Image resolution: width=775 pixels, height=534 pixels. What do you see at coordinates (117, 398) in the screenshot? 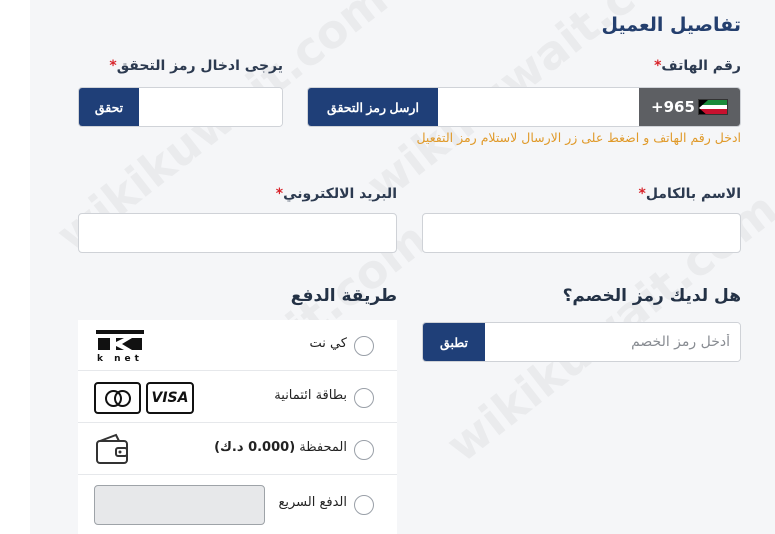
I see `mastercard-icon` at bounding box center [117, 398].